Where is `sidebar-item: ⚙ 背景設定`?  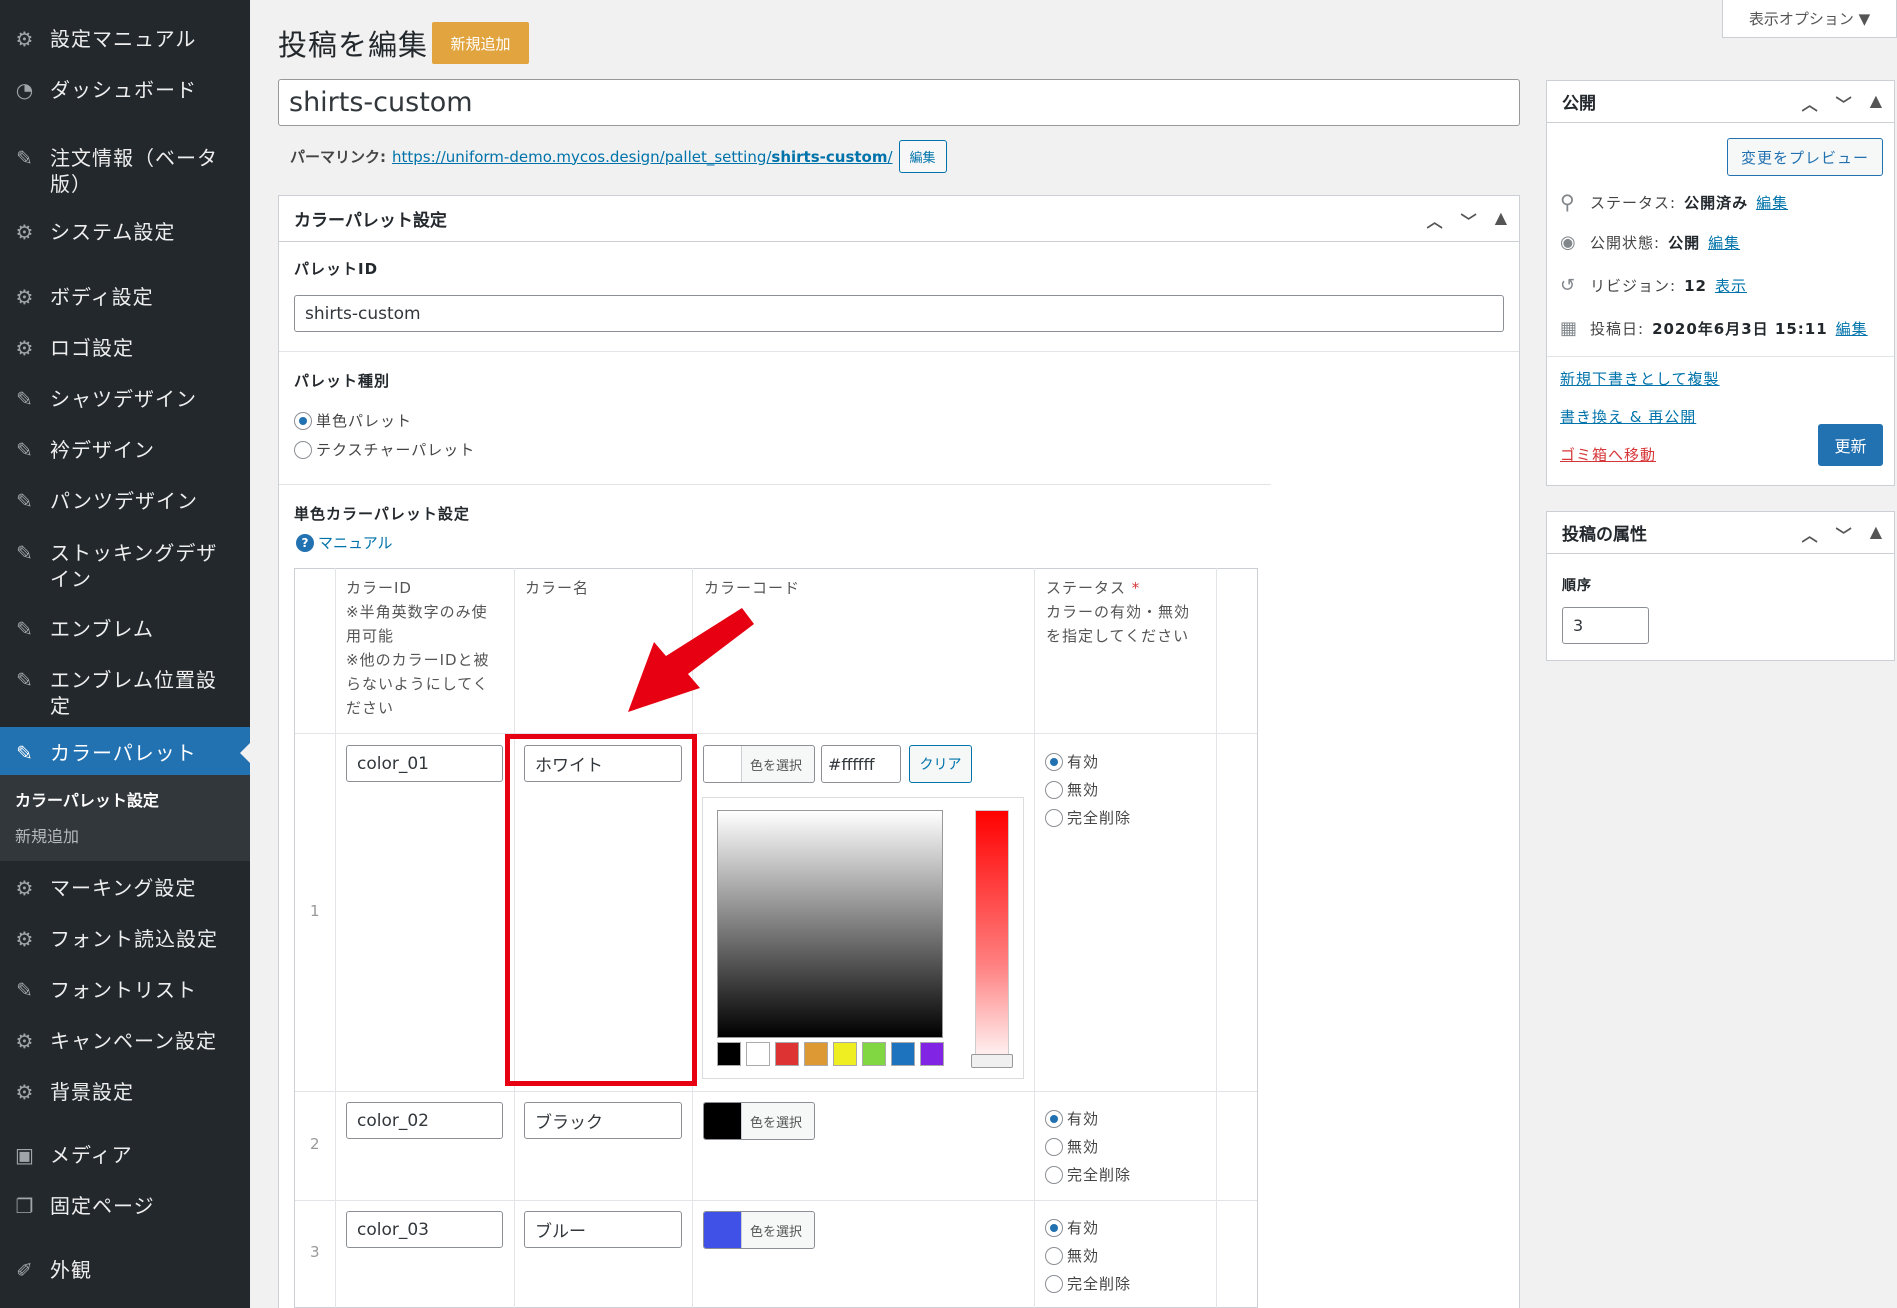
sidebar-item: ⚙ 背景設定 is located at coordinates (125, 1092).